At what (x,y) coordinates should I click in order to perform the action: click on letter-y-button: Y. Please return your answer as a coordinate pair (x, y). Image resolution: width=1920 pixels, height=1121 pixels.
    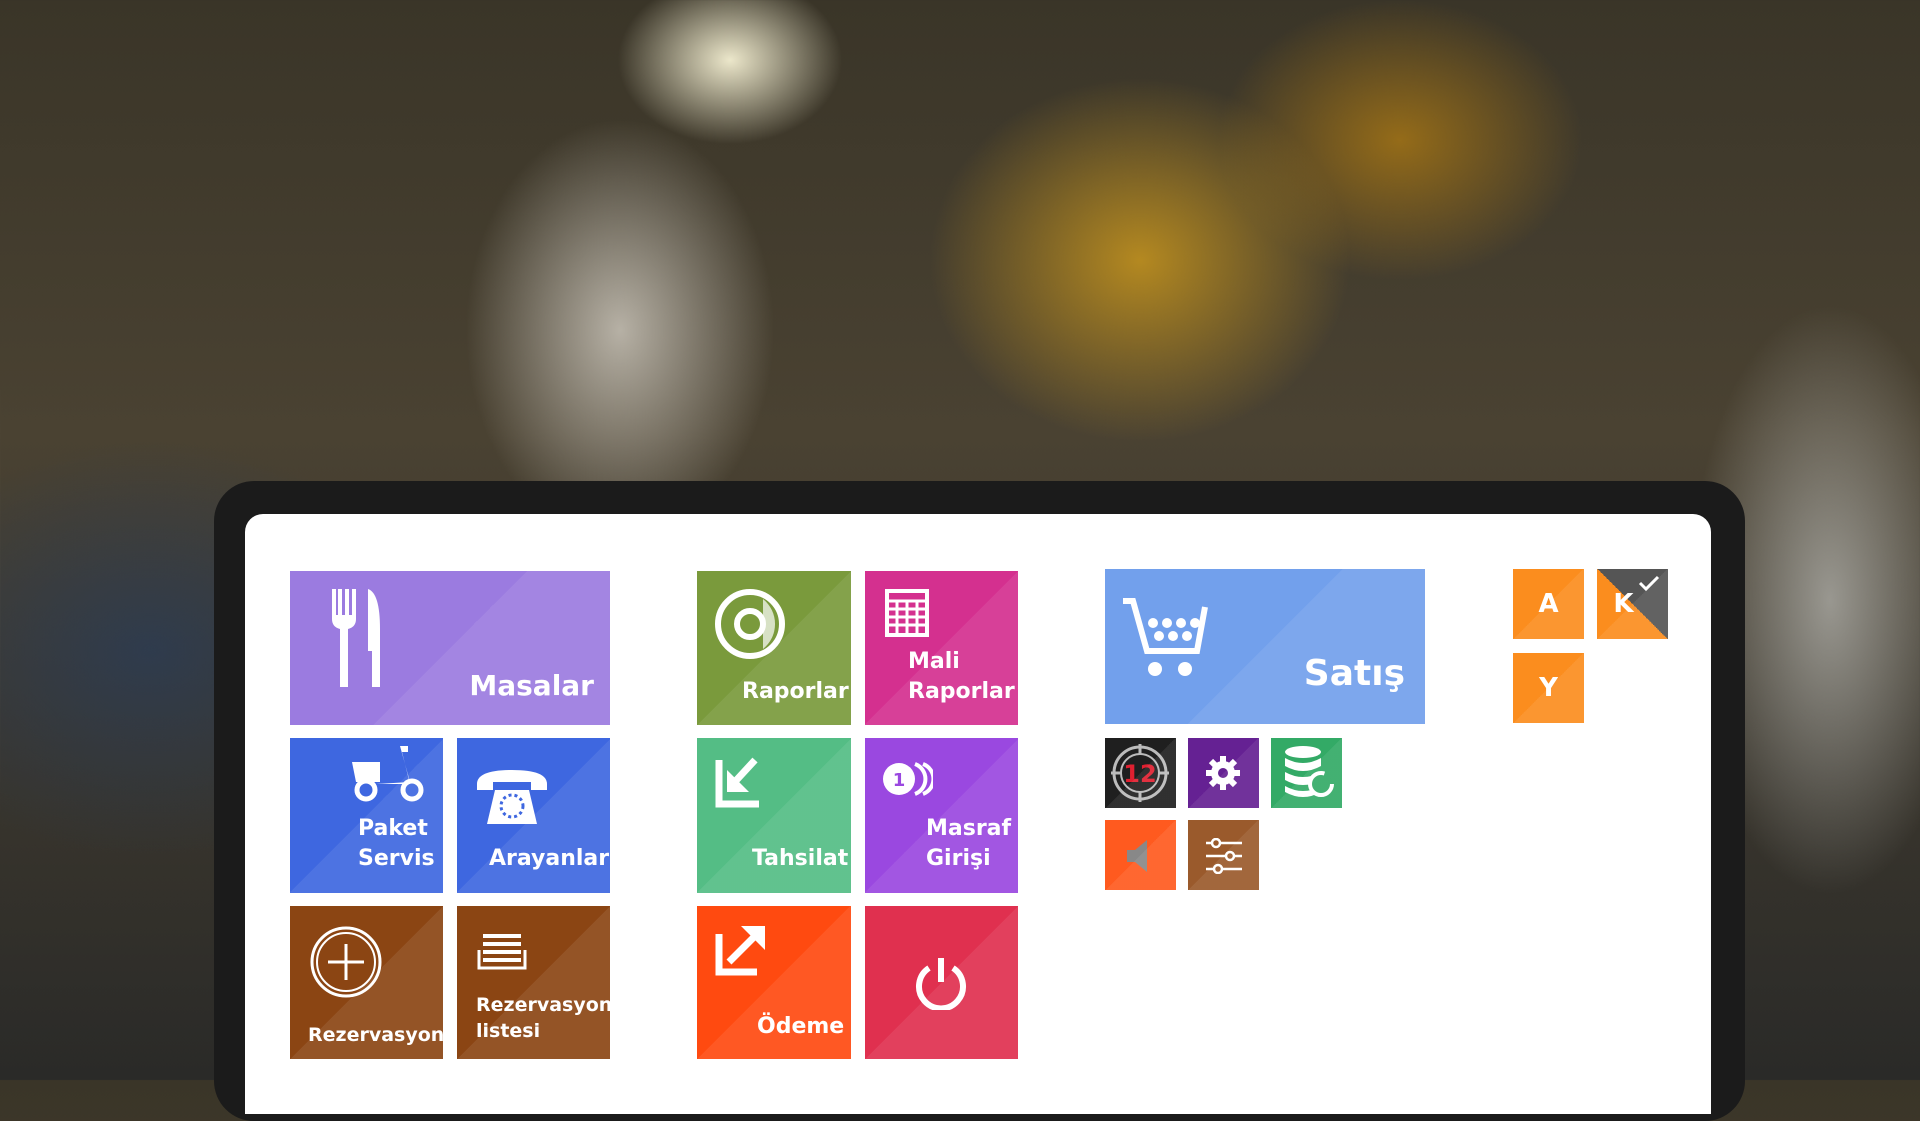
    Looking at the image, I should click on (1548, 688).